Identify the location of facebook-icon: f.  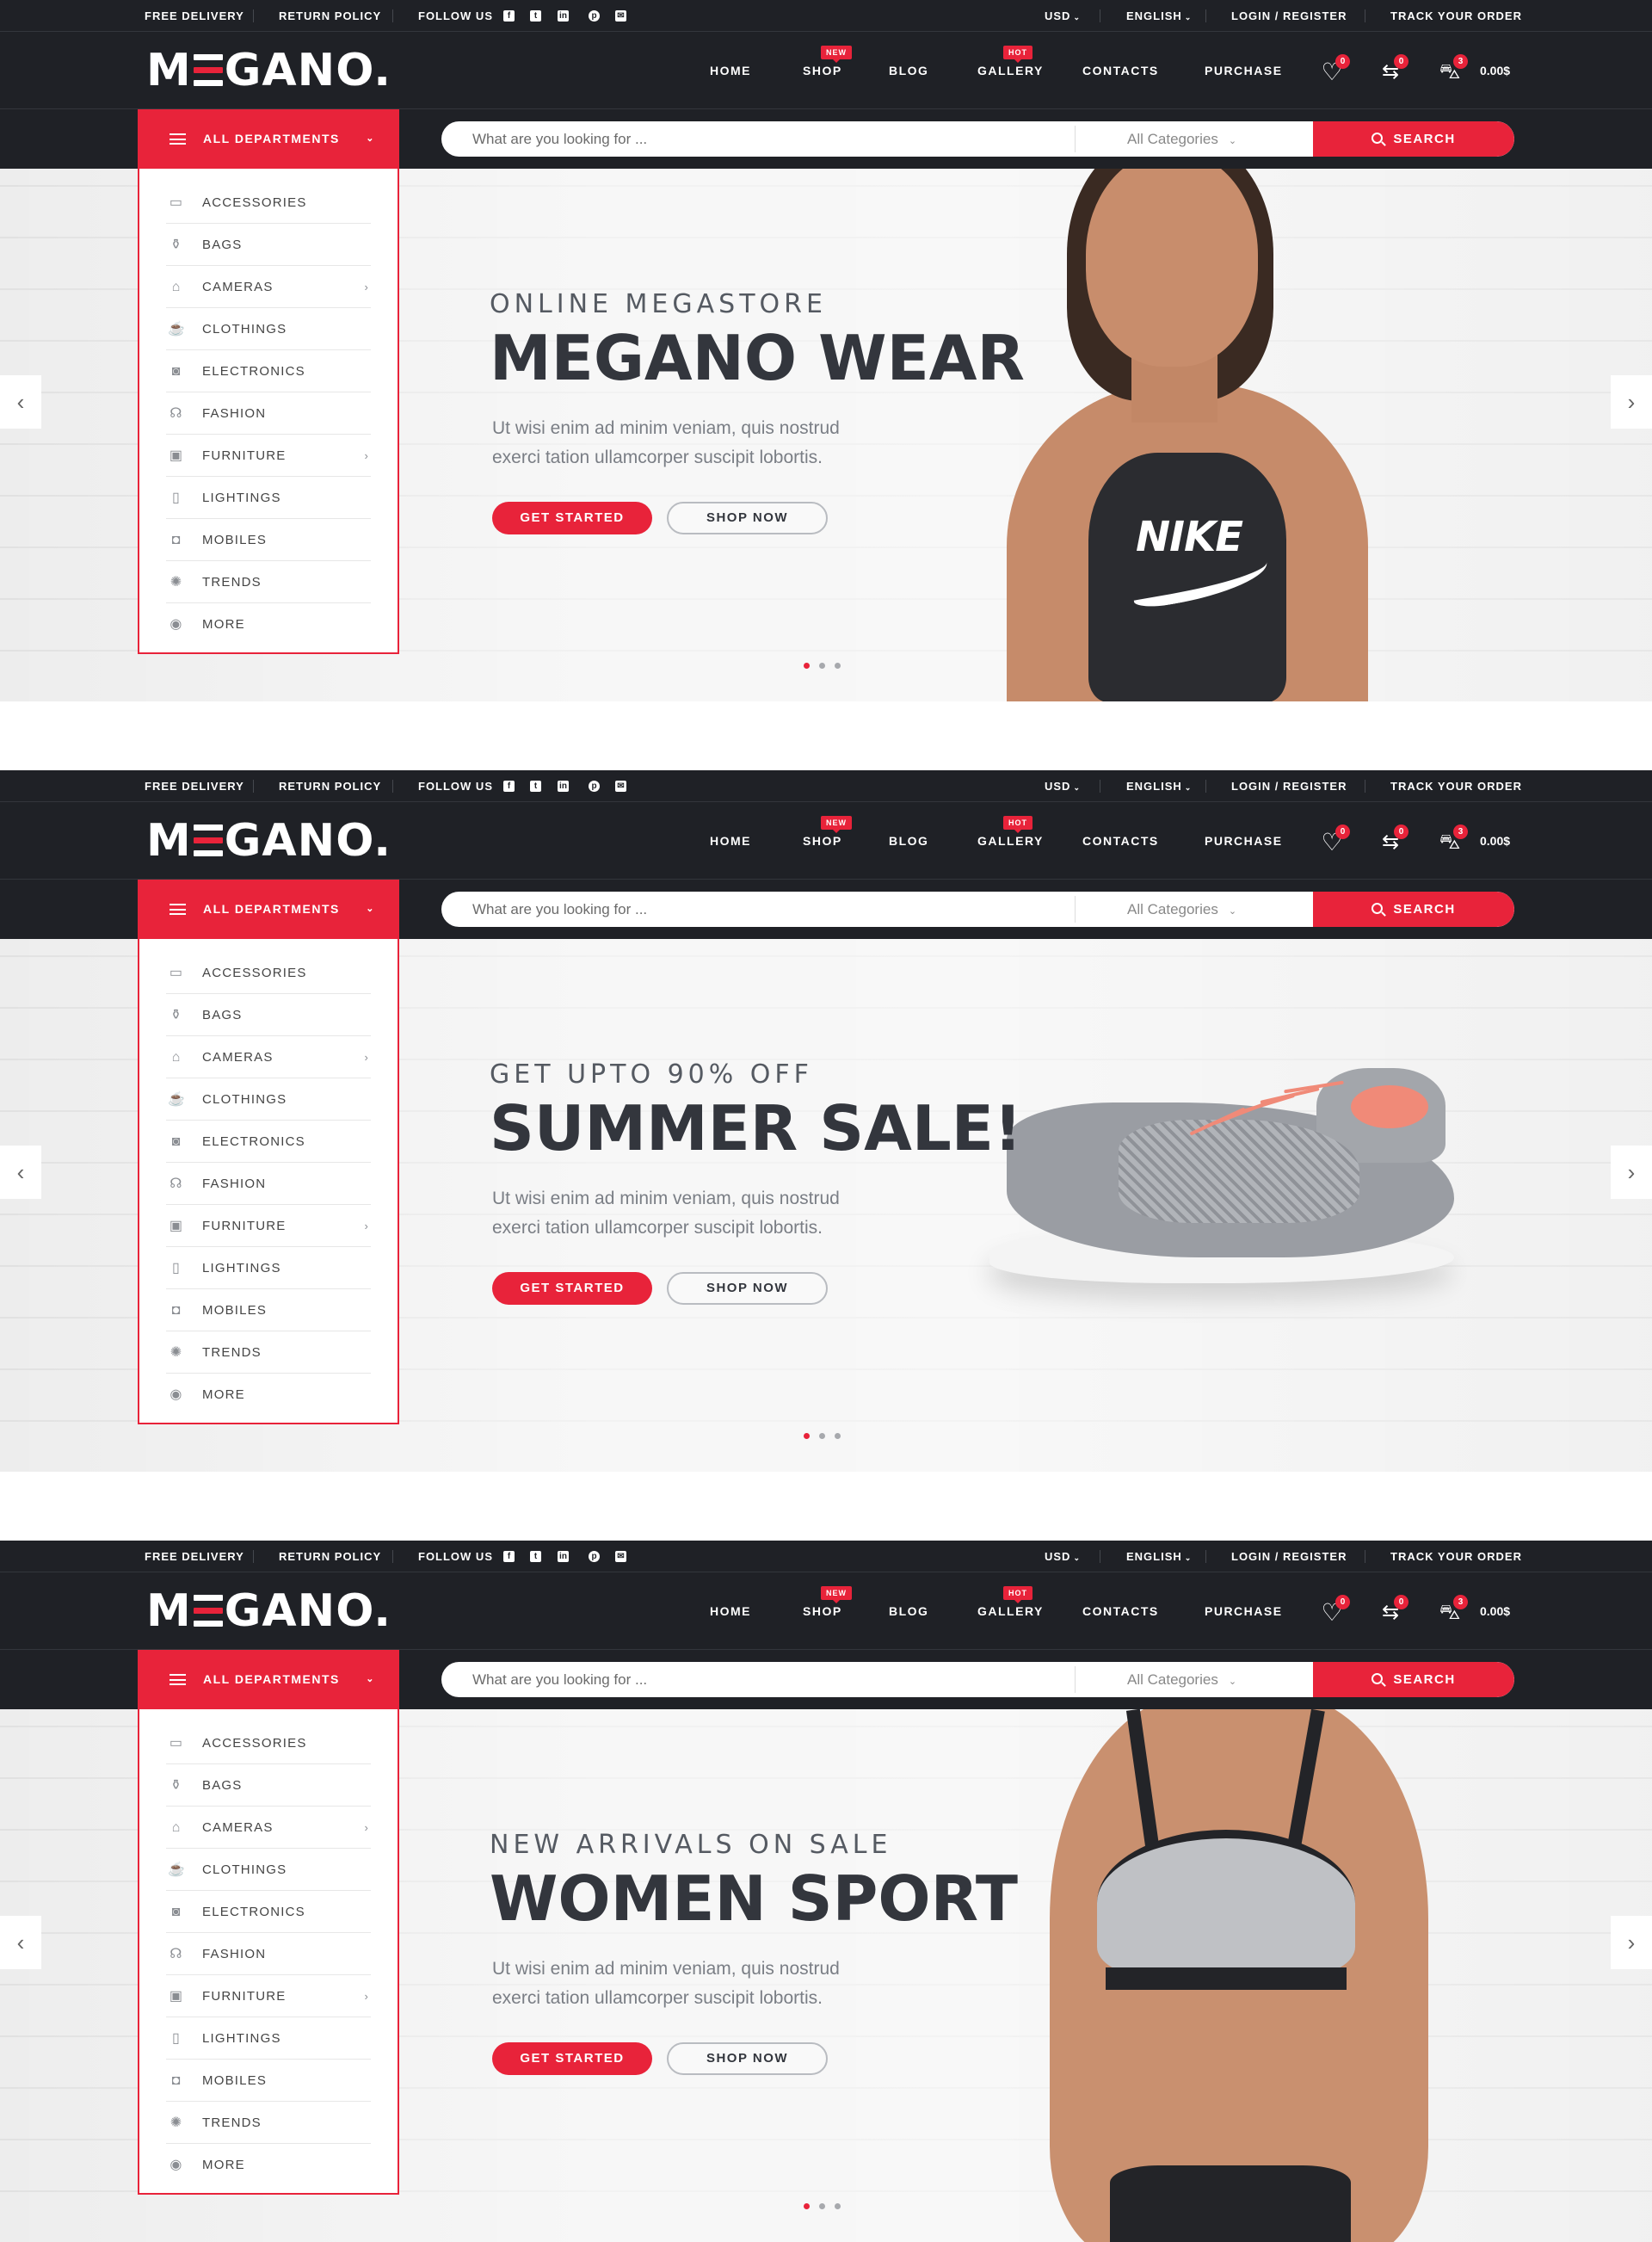
(509, 1556).